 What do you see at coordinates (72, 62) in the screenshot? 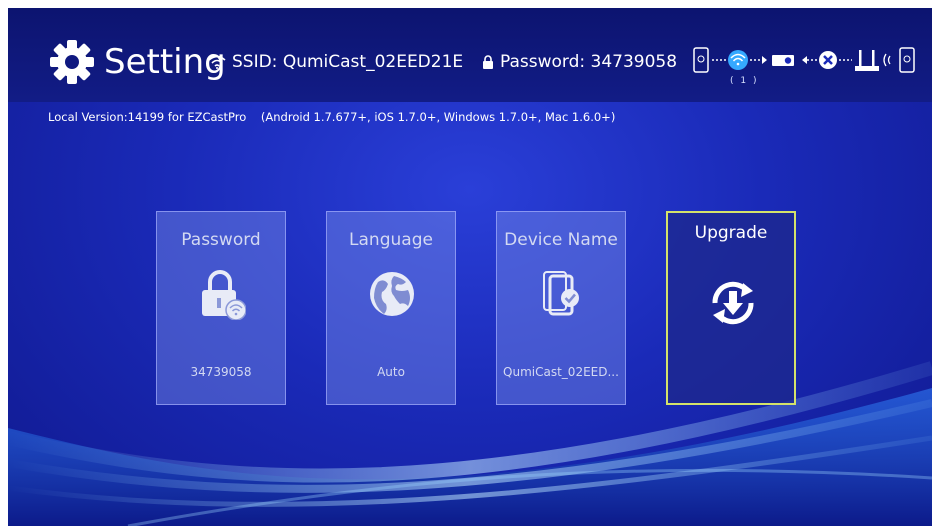
I see `gear-icon` at bounding box center [72, 62].